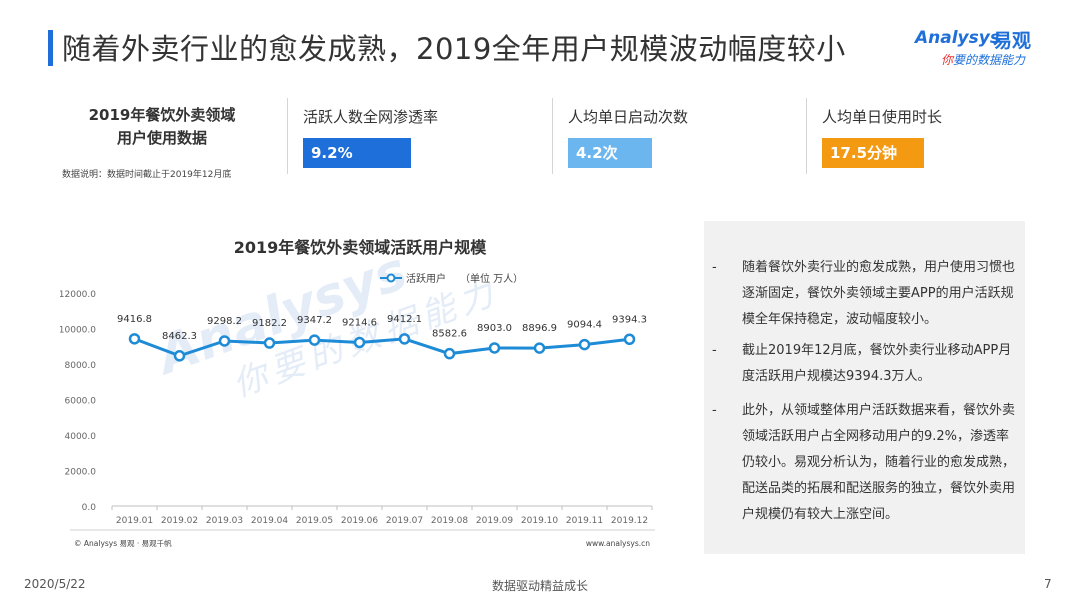 The width and height of the screenshot is (1080, 608). Describe the element at coordinates (987, 49) in the screenshot. I see `analysys-logo: Analysys 易观 你要的数据能力` at that location.